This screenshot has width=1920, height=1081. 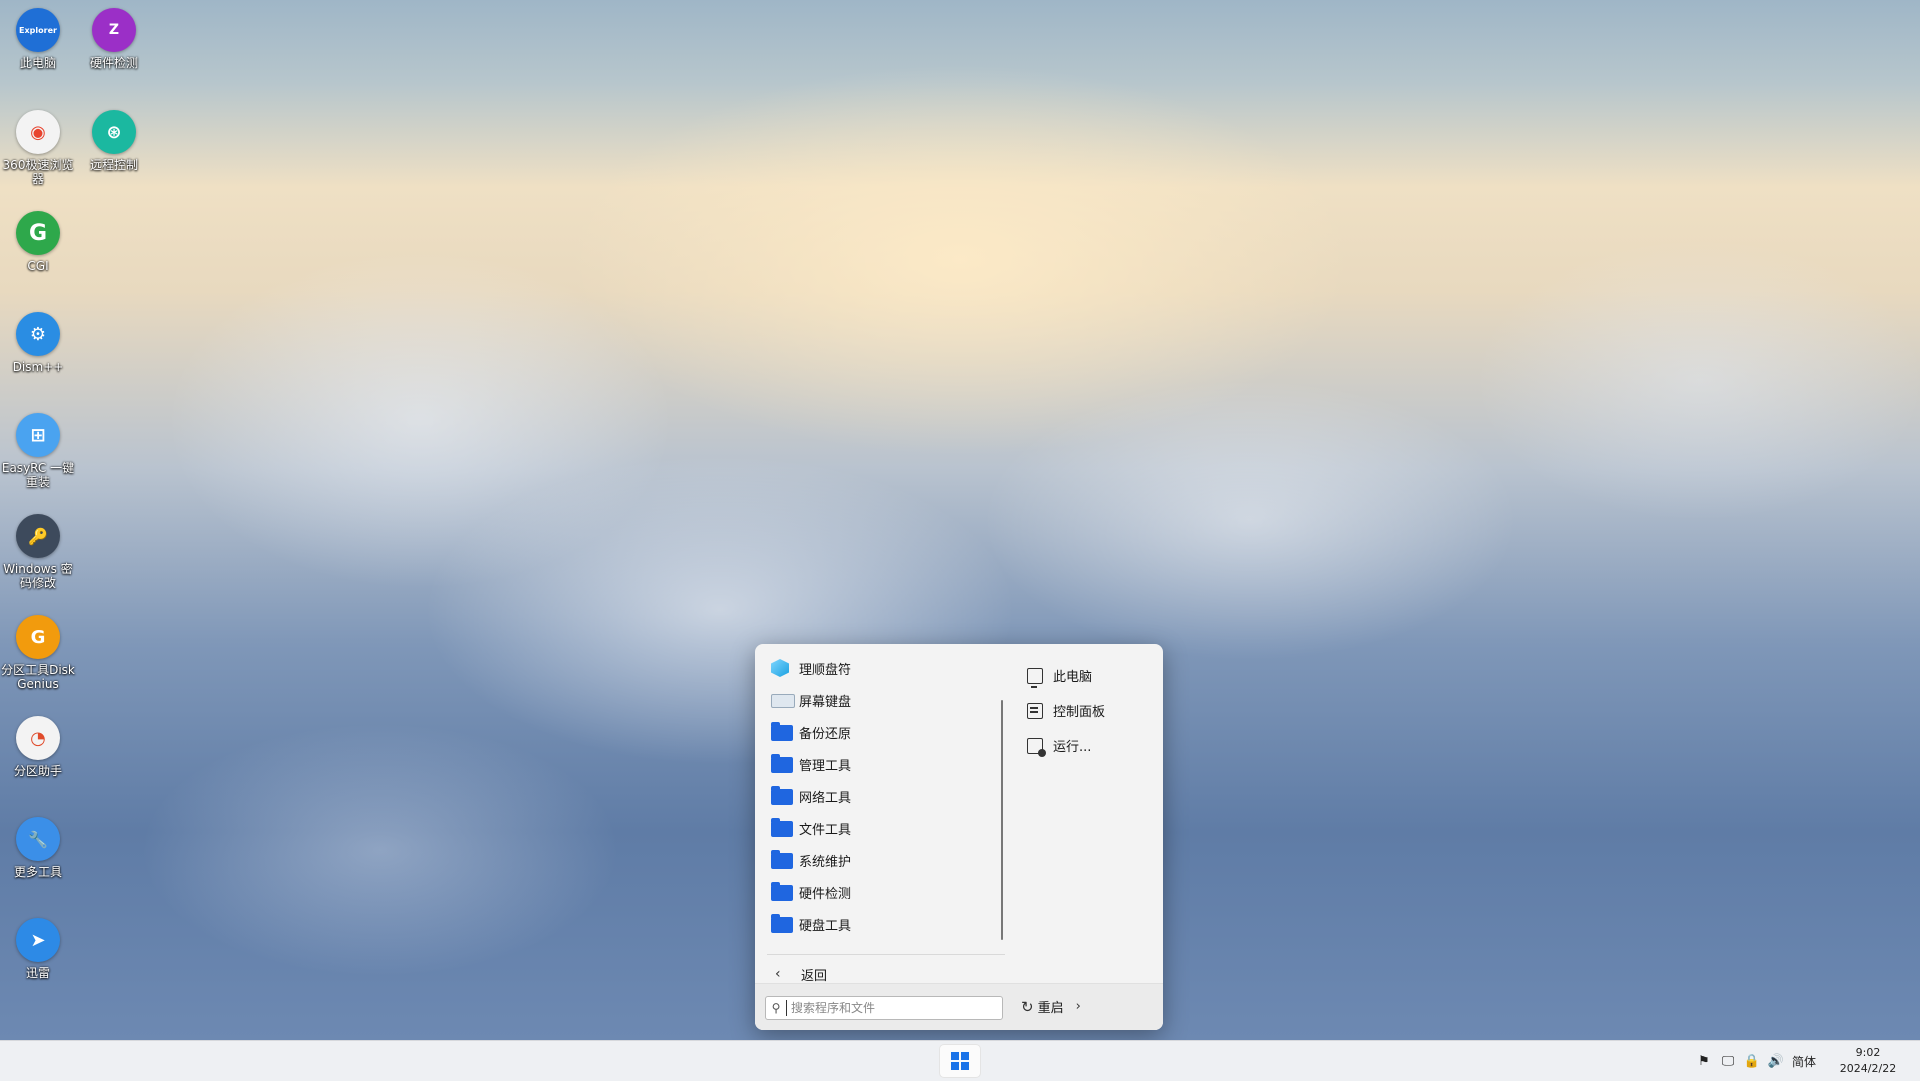 I want to click on desktop-icon-partition-assistant: ◔ 分区助手, so click(x=38, y=747).